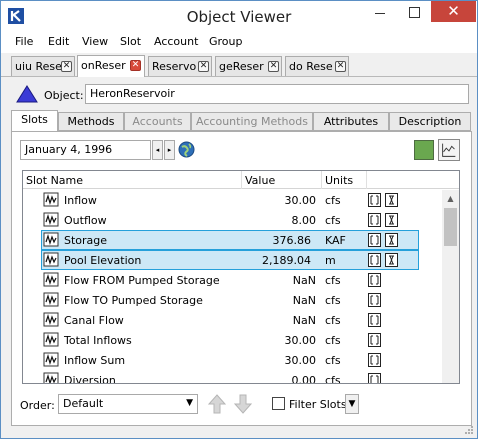  I want to click on close-button: ✕, so click(453, 11).